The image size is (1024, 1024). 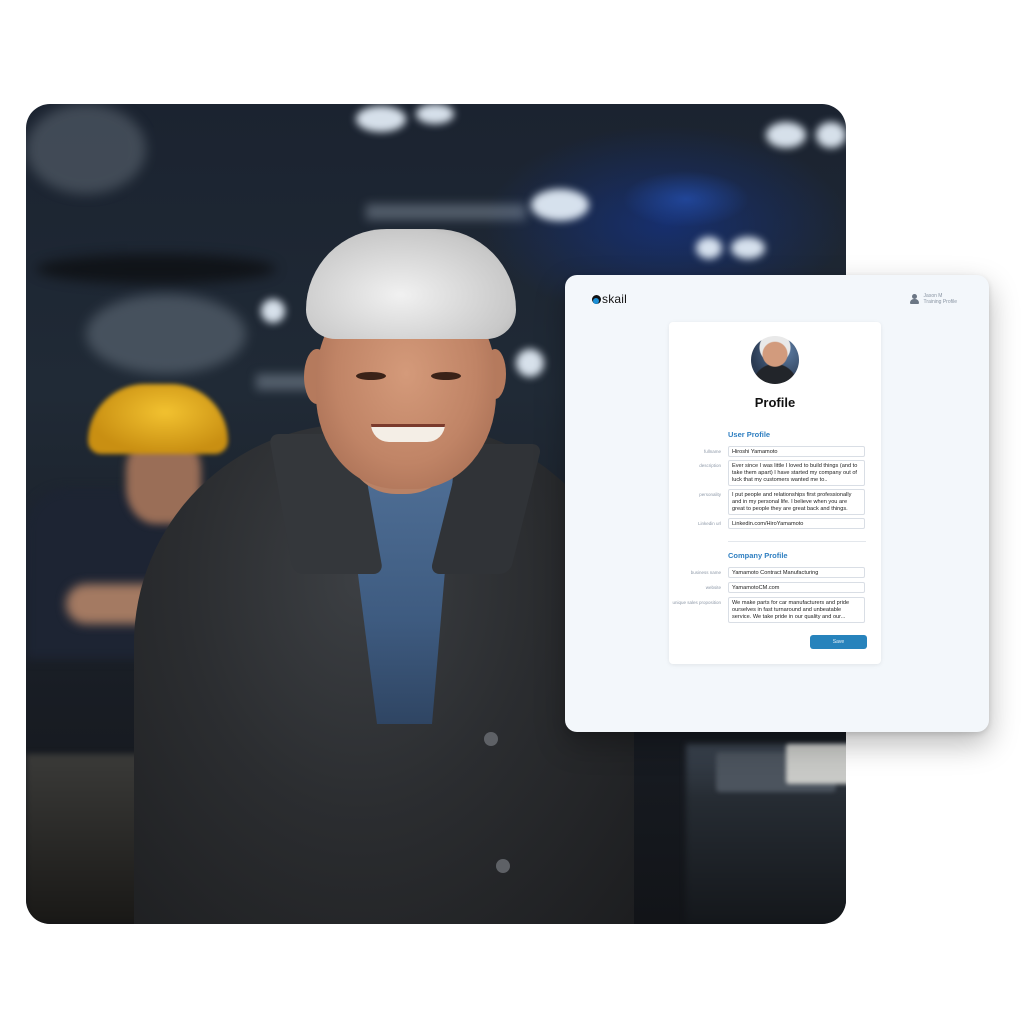 What do you see at coordinates (758, 555) in the screenshot?
I see `company-profile-heading: Company Profile` at bounding box center [758, 555].